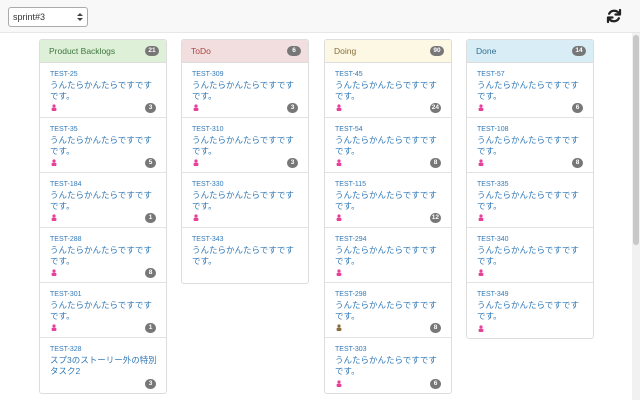 The width and height of the screenshot is (640, 400). I want to click on task-card: TEST-330 うんたらかんたらですですです。, so click(245, 200).